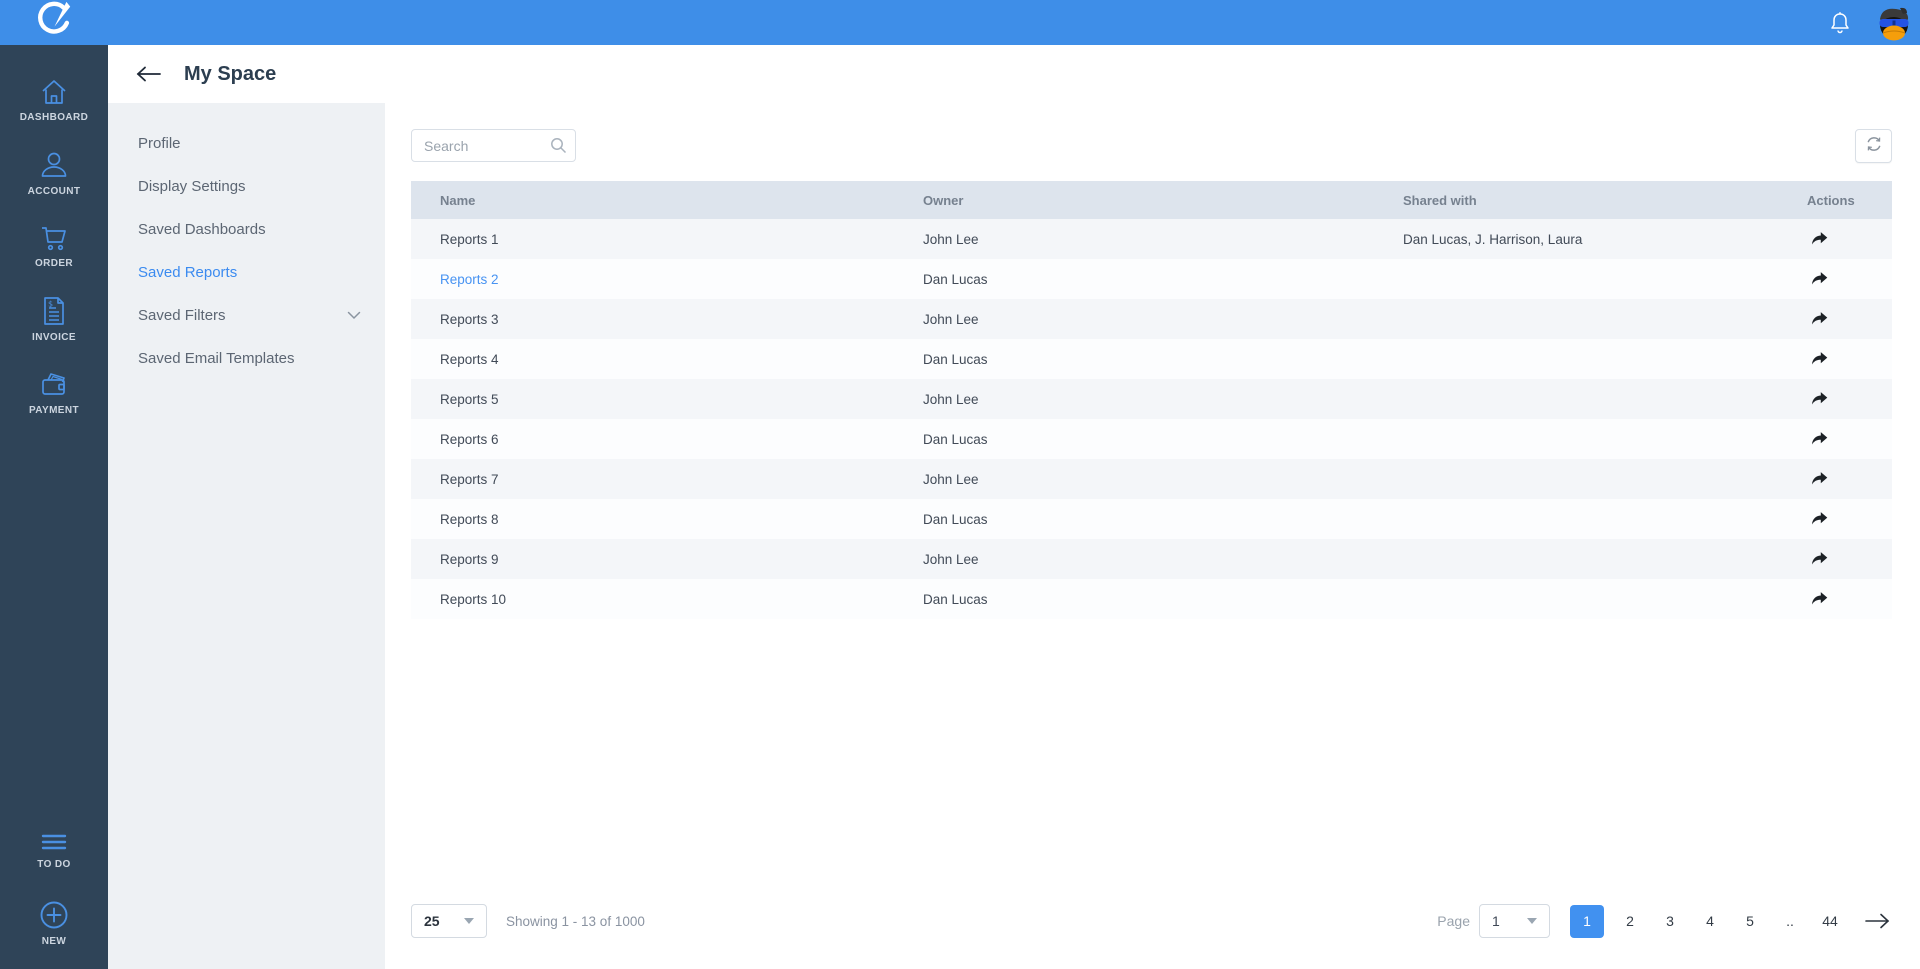  I want to click on user-avatar, so click(1894, 22).